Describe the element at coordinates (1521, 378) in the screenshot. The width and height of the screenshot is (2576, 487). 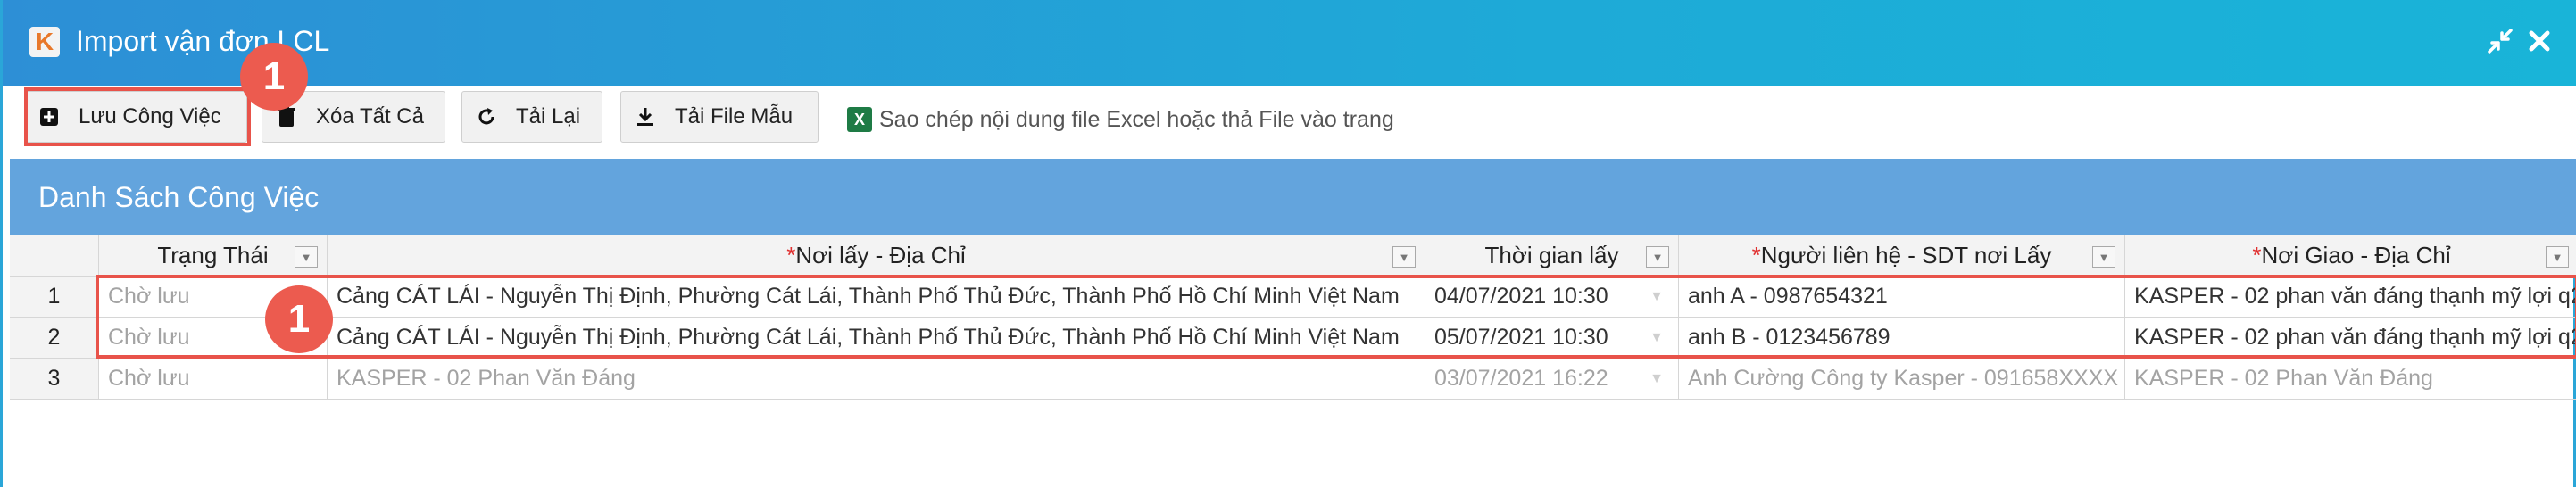
I see `pickup-time-value: 03/07/2021 16:22` at that location.